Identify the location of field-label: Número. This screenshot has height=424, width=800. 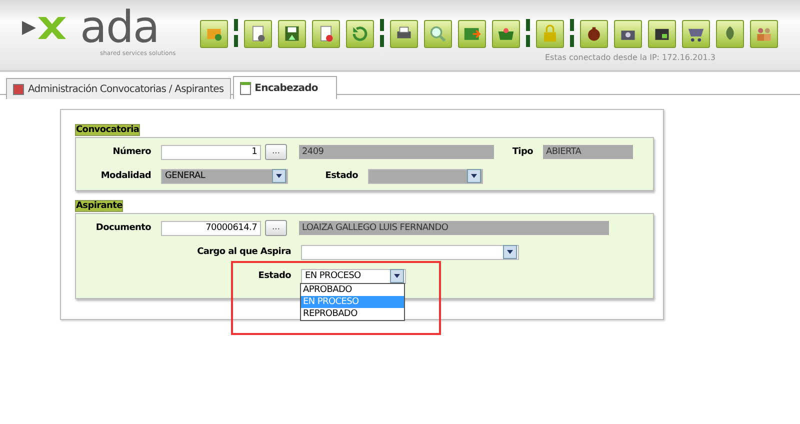
(132, 152).